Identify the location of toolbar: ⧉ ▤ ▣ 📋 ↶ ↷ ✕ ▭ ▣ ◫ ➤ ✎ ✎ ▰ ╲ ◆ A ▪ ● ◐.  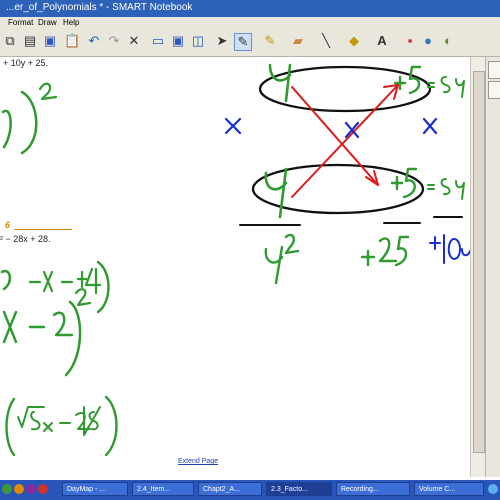
(250, 42).